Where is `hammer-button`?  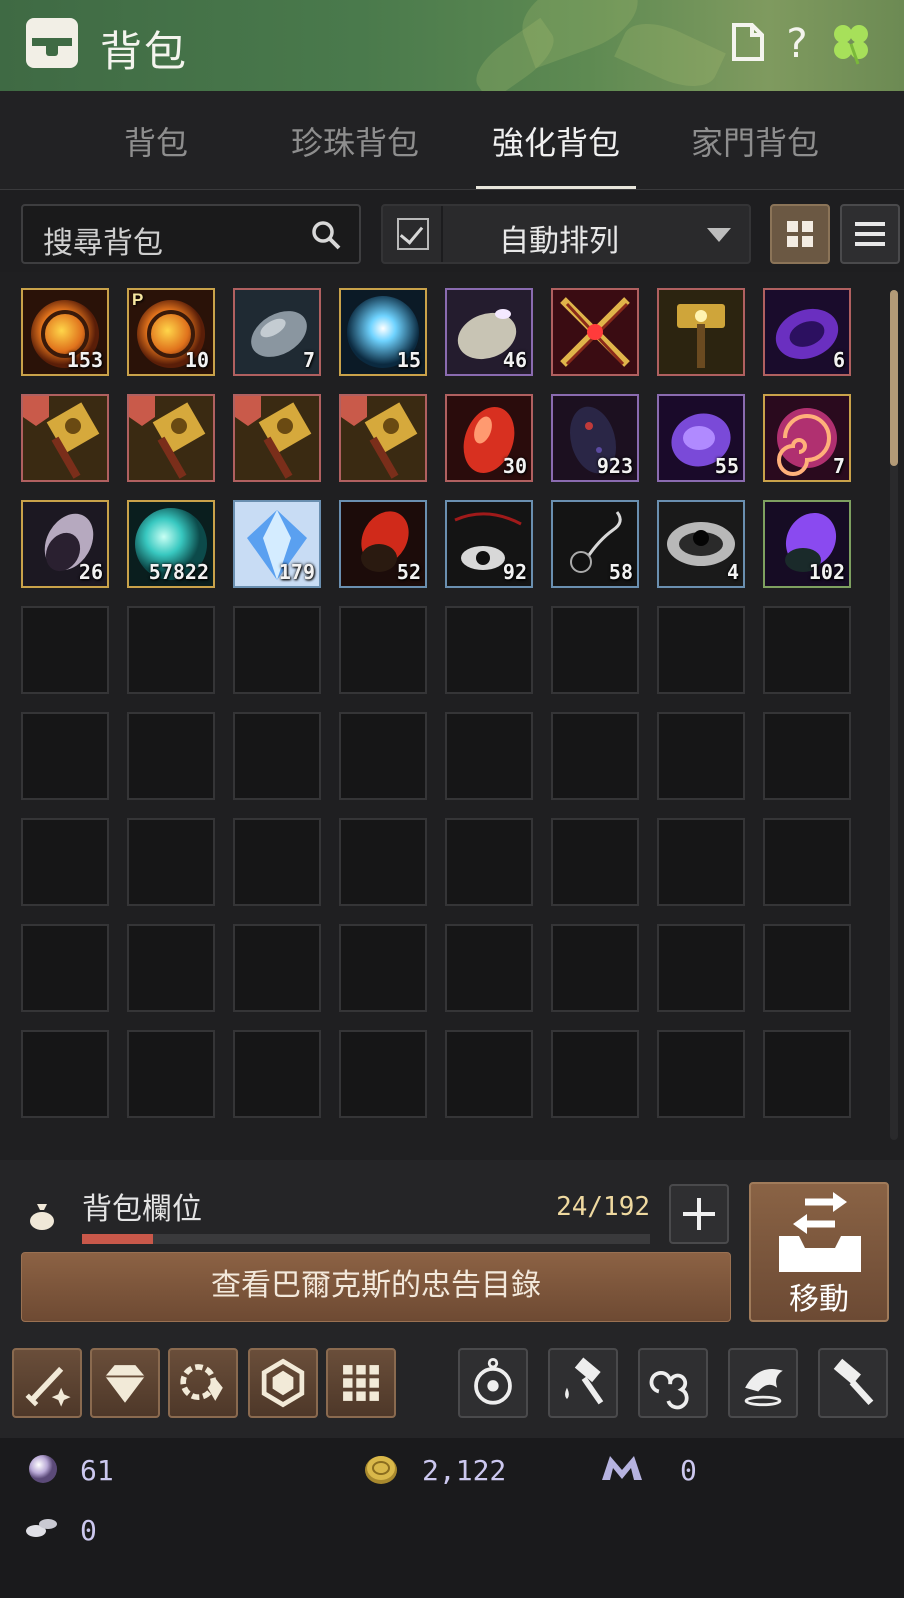 hammer-button is located at coordinates (853, 1383).